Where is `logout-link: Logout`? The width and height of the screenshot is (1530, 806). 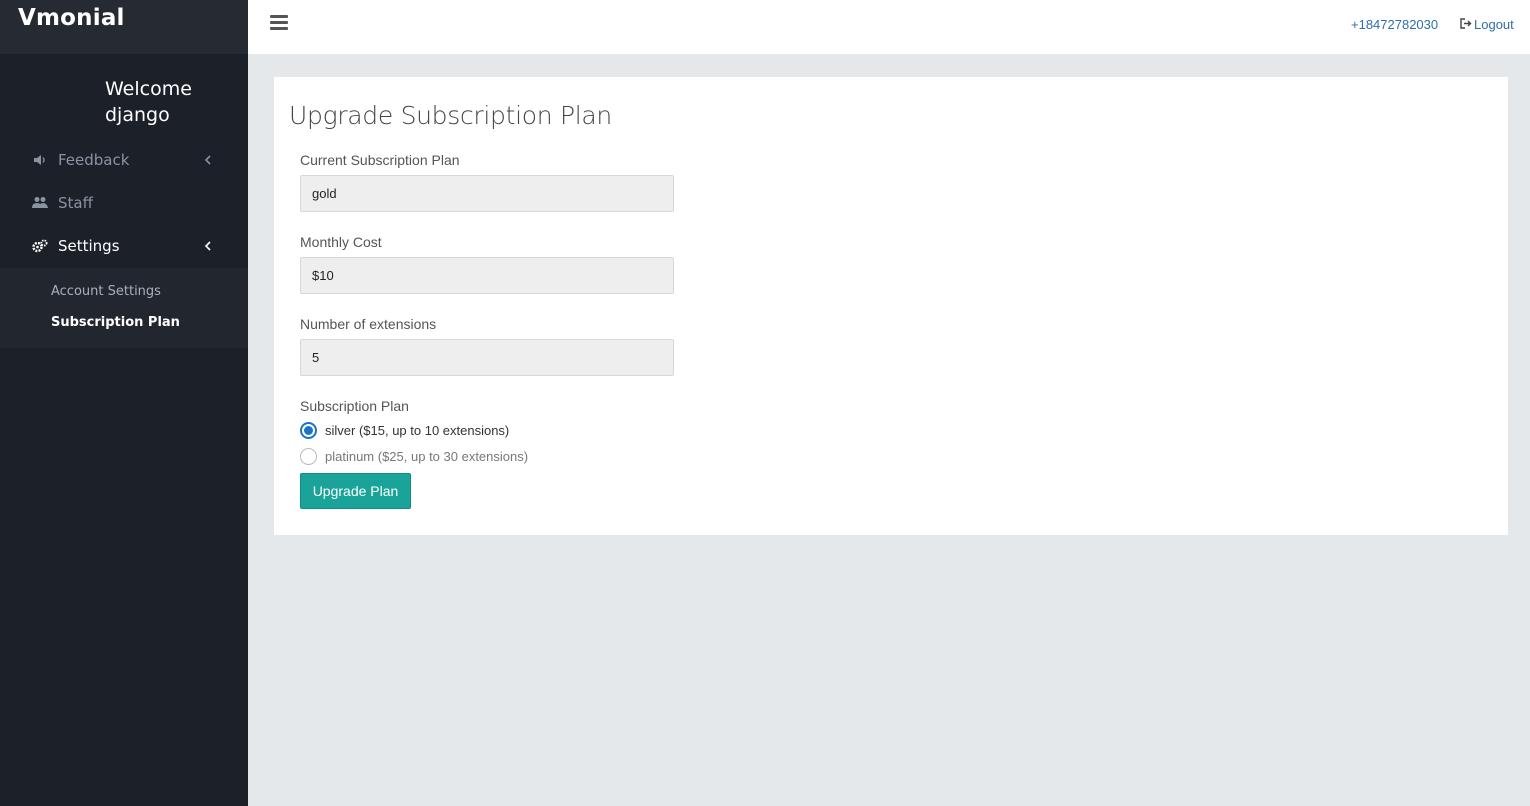 logout-link: Logout is located at coordinates (1487, 24).